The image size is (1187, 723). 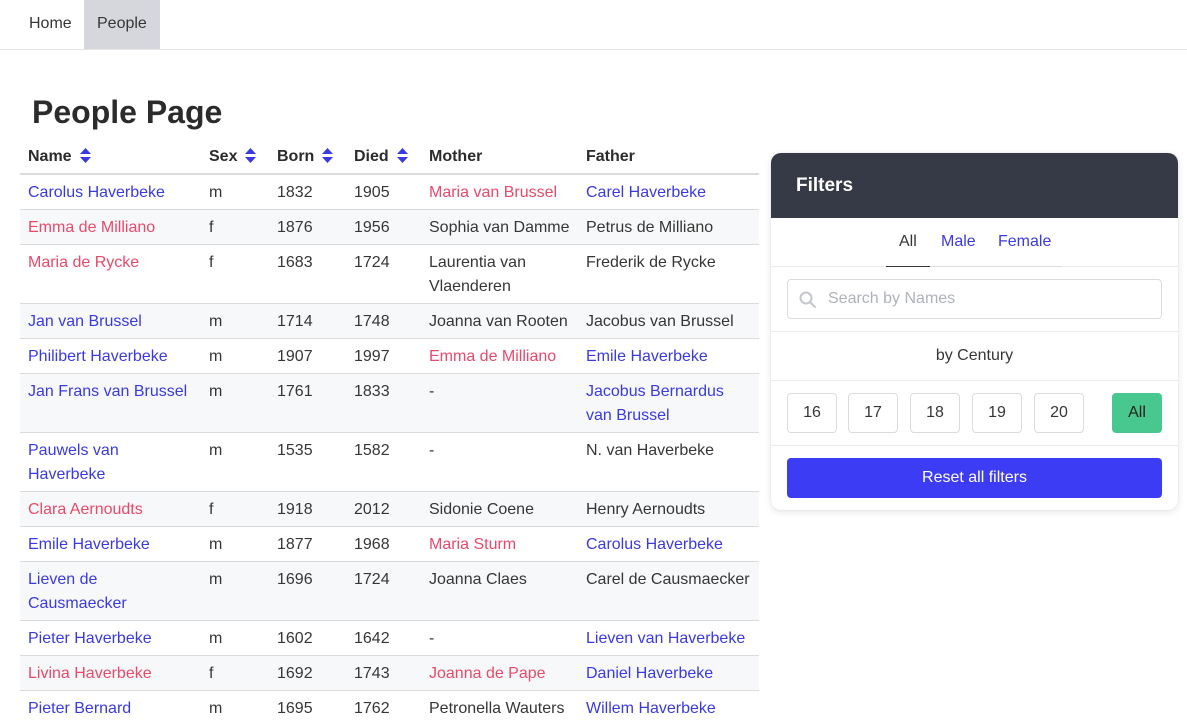 I want to click on person-link: Lieven de Causmaecker, so click(x=77, y=591).